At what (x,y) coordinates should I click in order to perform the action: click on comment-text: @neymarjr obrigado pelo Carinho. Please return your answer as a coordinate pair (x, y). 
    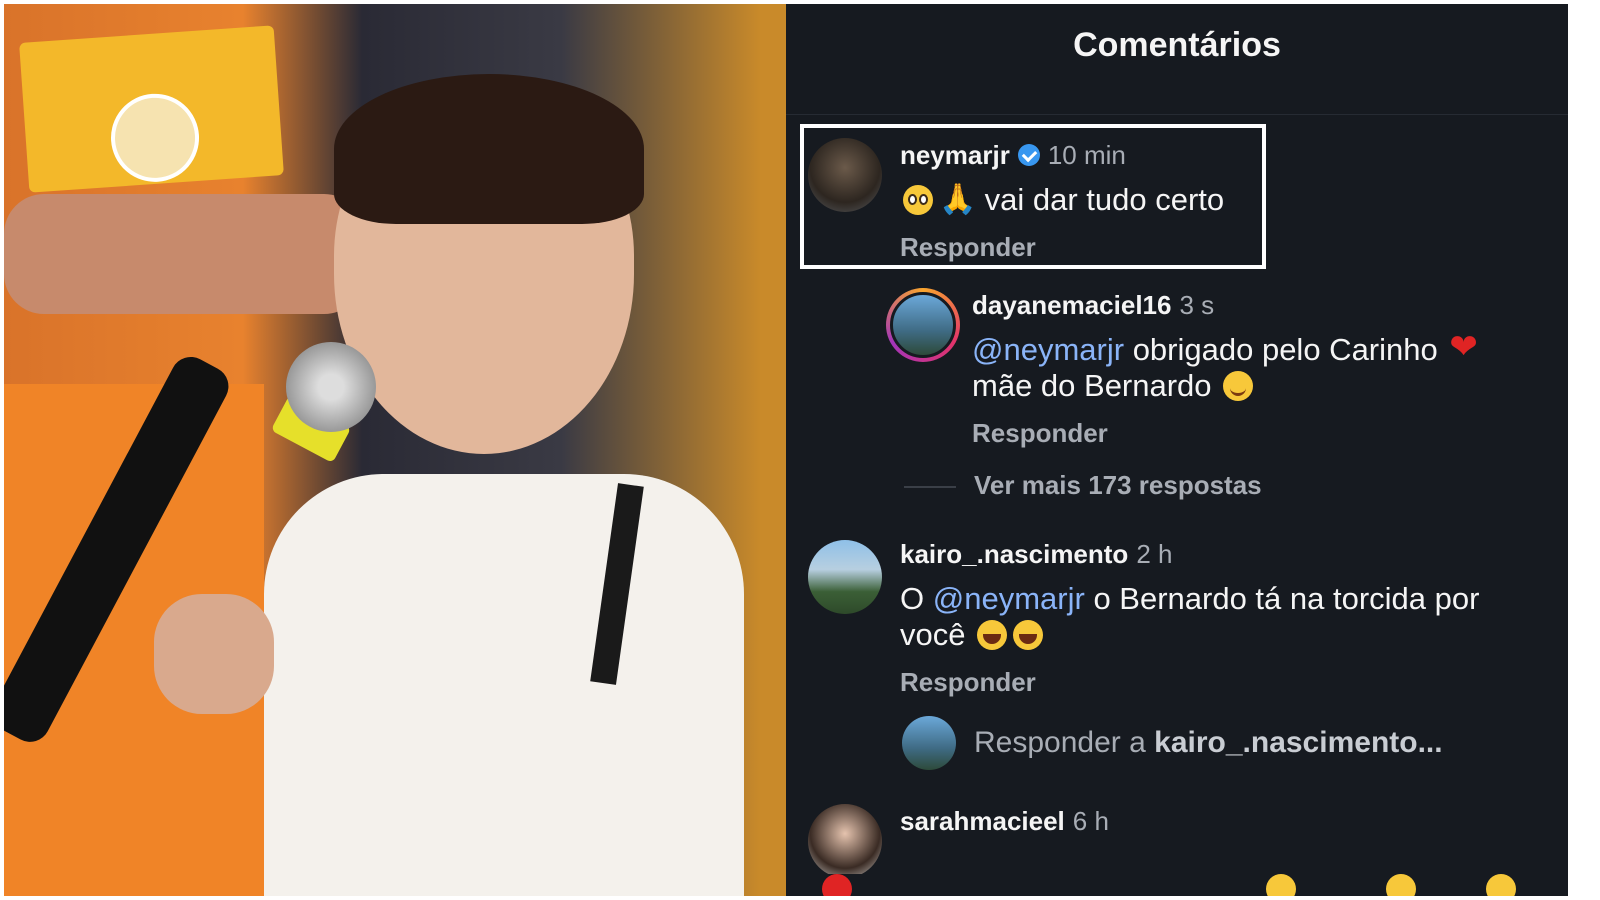
    Looking at the image, I should click on (1227, 348).